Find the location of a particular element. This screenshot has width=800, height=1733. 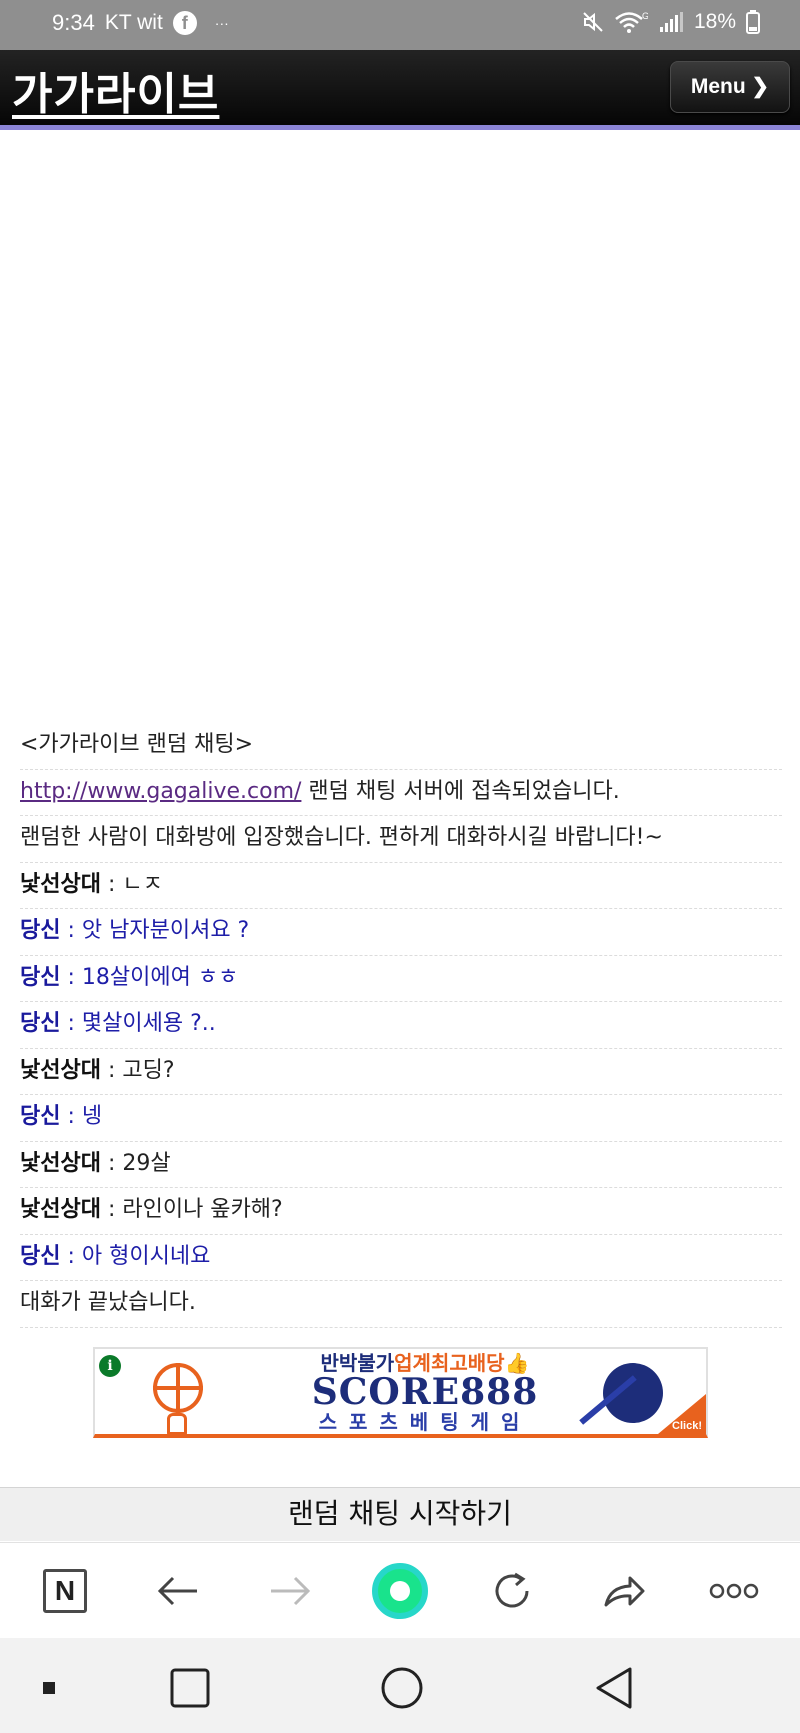

share-icon is located at coordinates (624, 1591).